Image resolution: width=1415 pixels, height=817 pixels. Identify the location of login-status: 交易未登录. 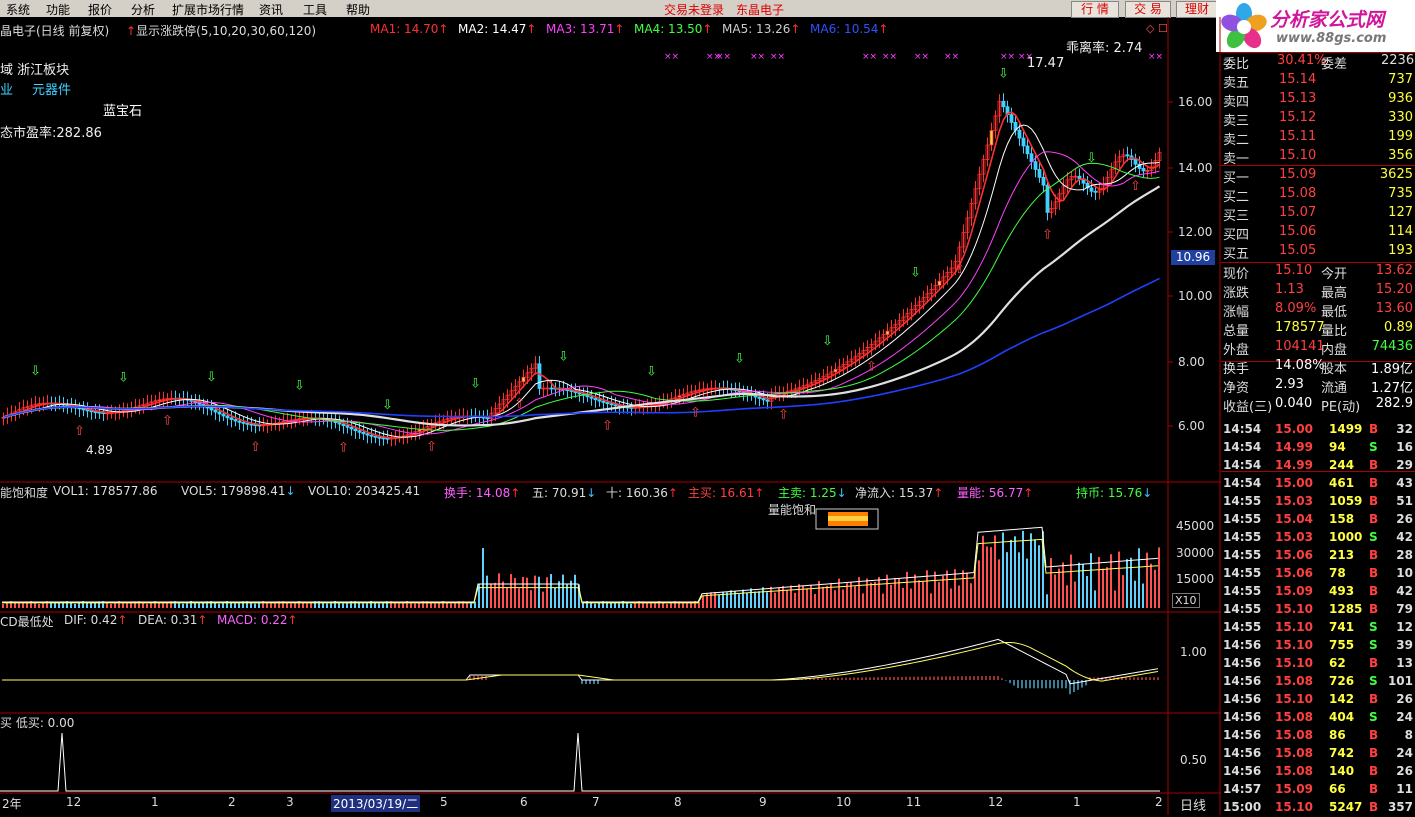
(694, 10).